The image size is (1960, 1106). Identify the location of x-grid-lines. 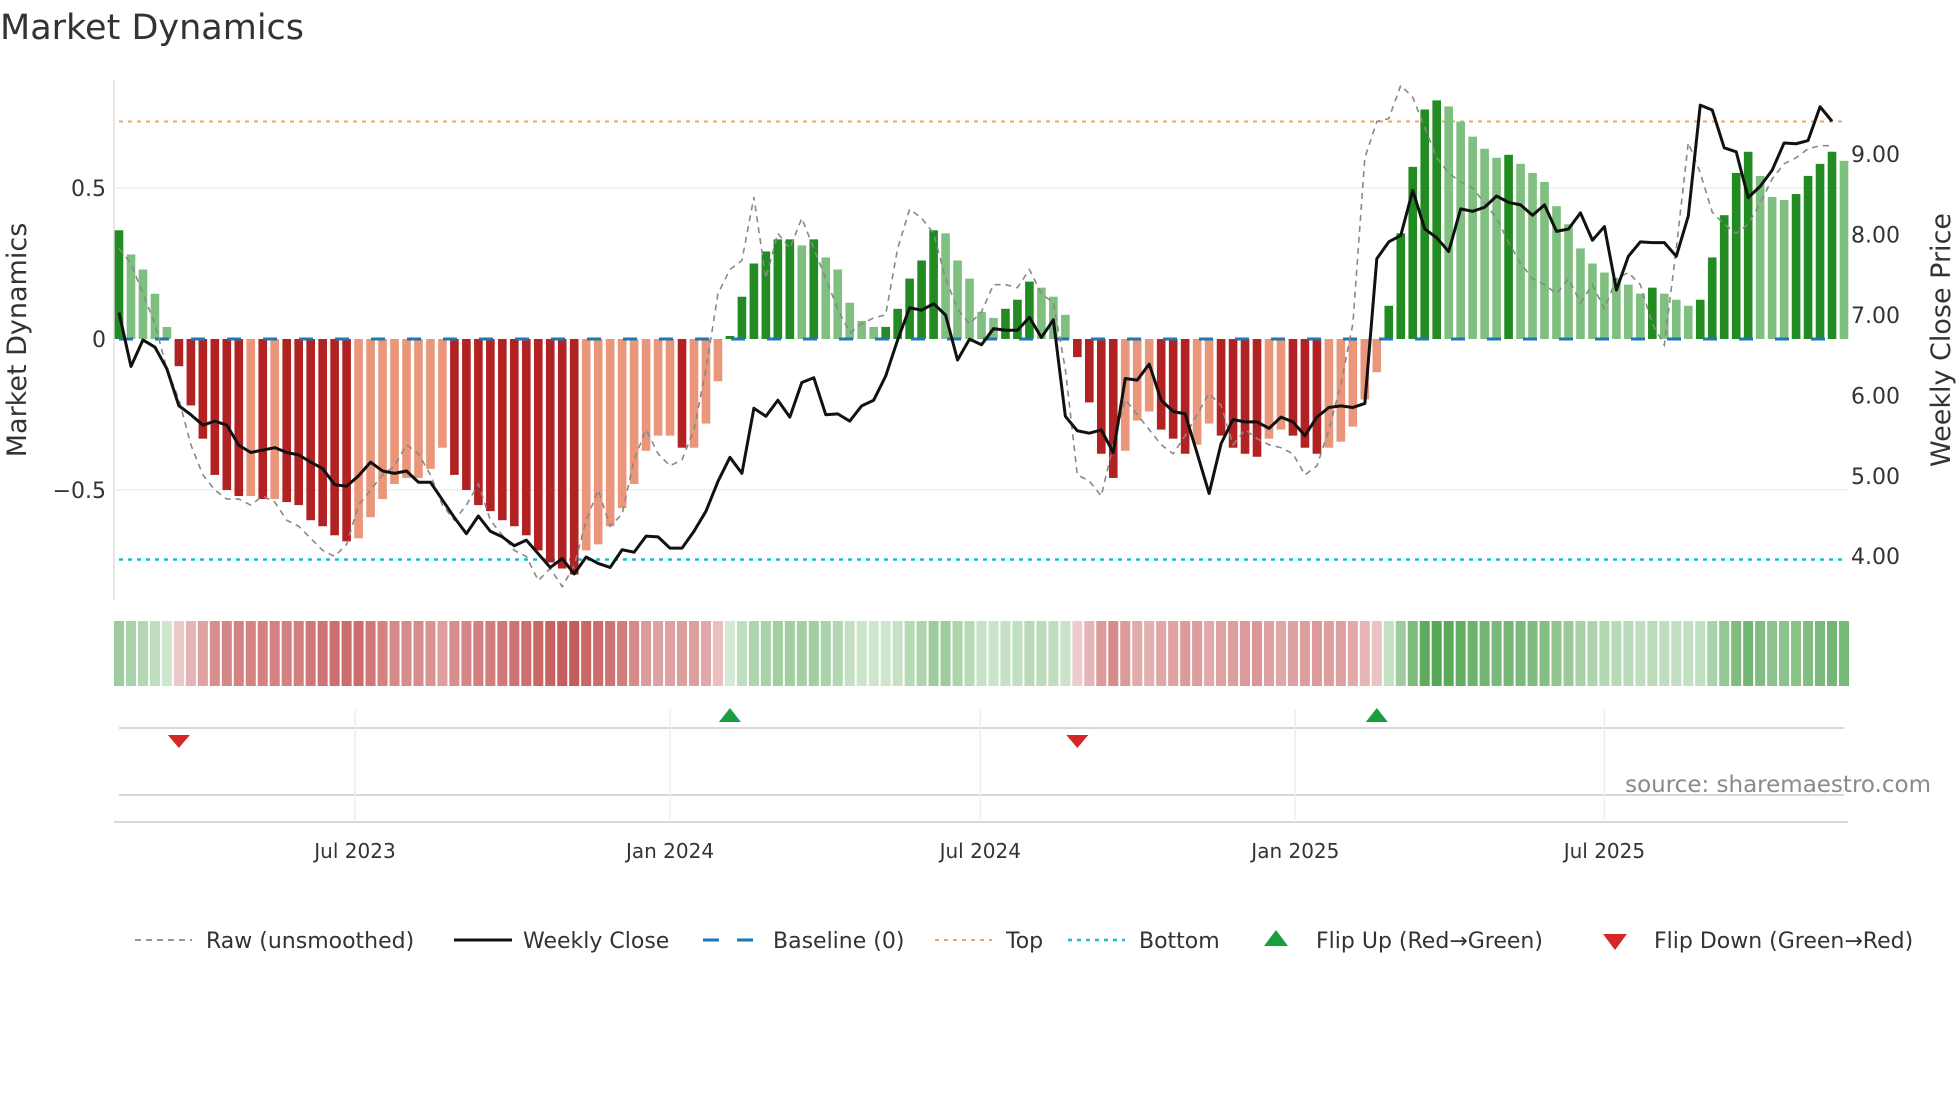
(980, 766).